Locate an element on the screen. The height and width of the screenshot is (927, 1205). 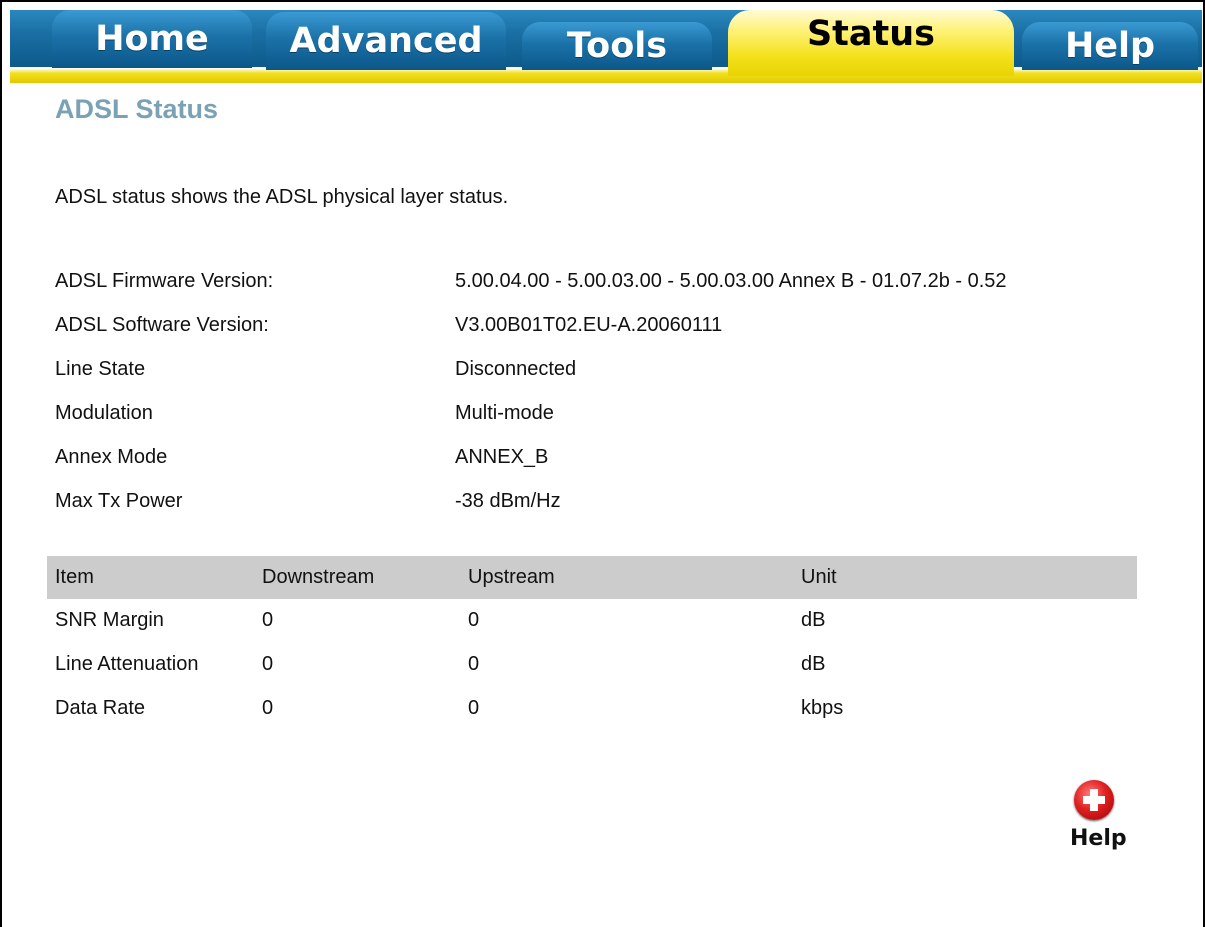
stats-table-header: Item Downstream Upstream Unit is located at coordinates (592, 577).